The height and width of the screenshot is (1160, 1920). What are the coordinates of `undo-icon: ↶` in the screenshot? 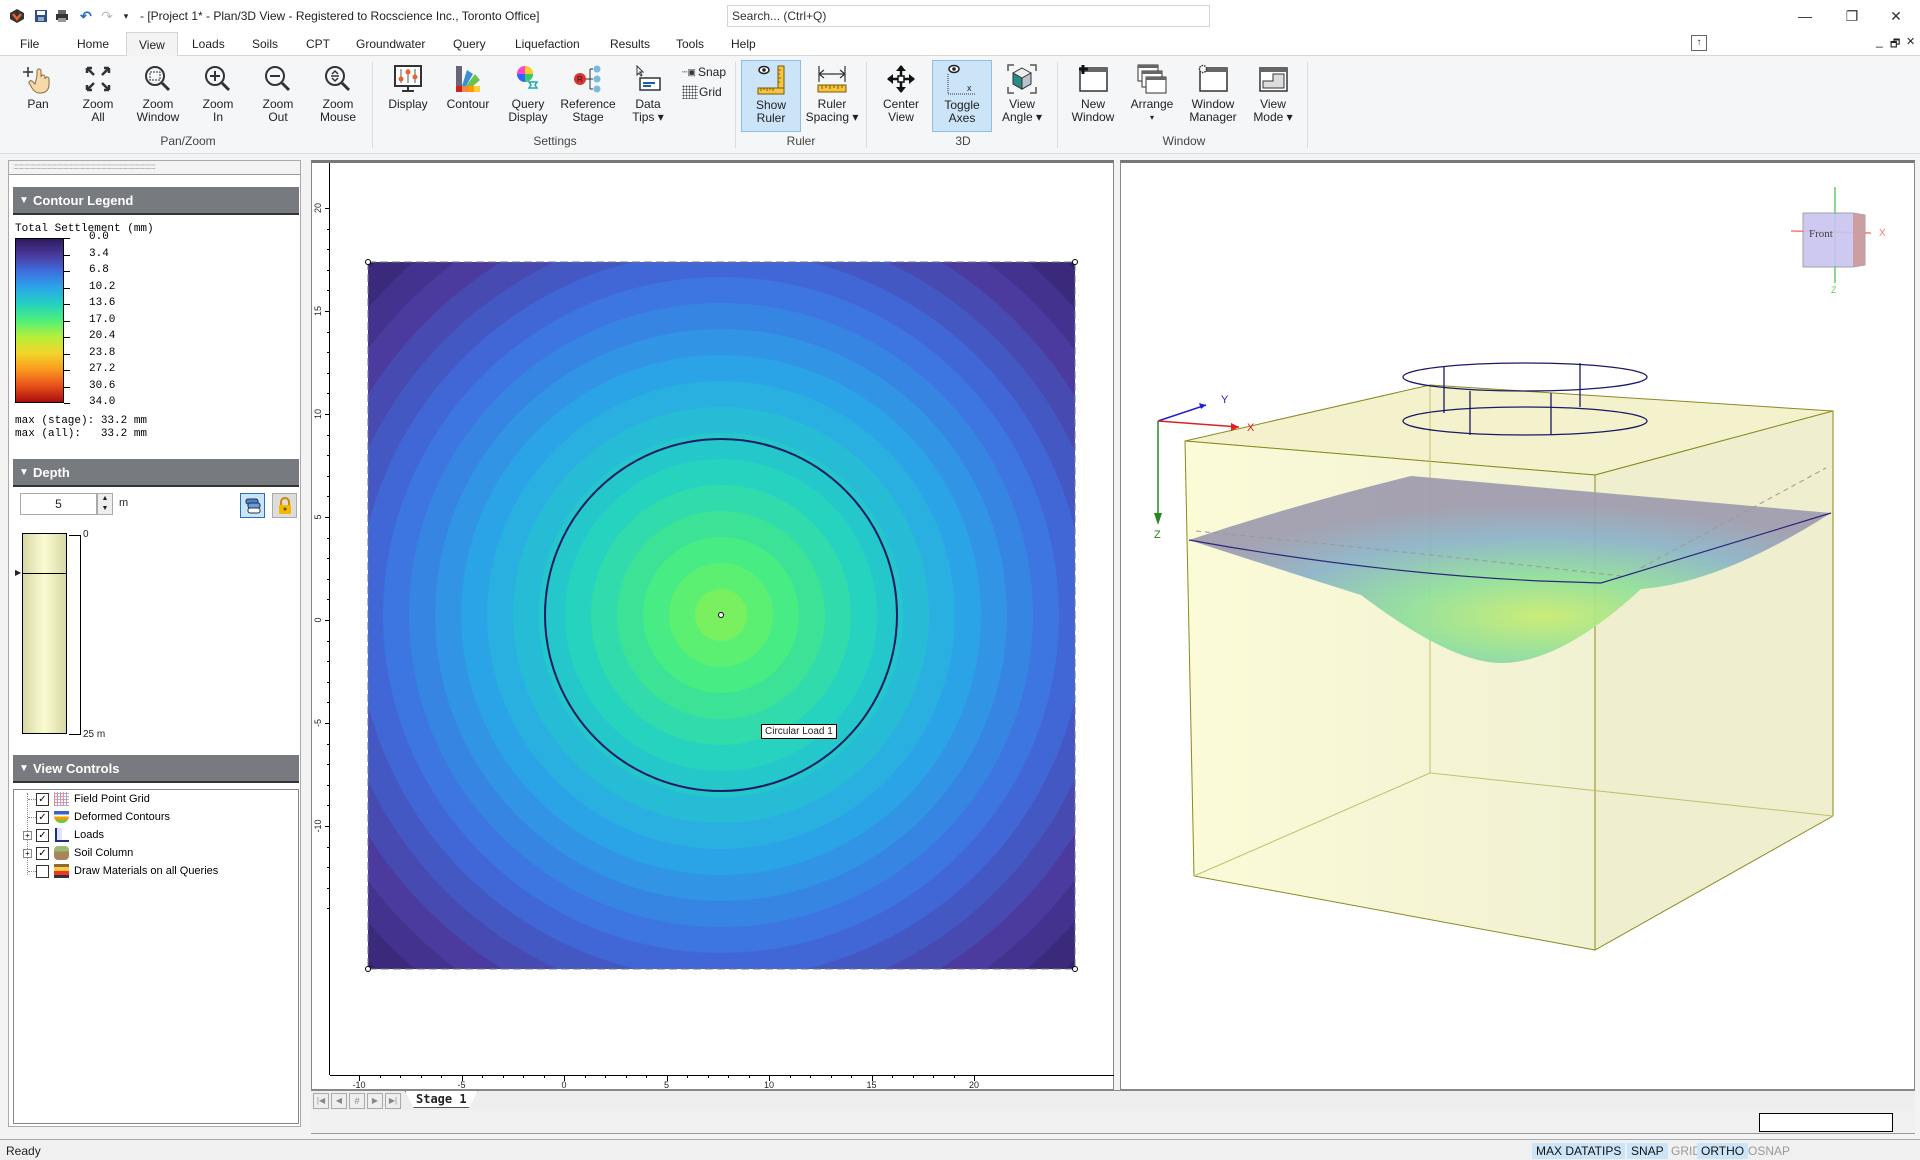 It's located at (86, 16).